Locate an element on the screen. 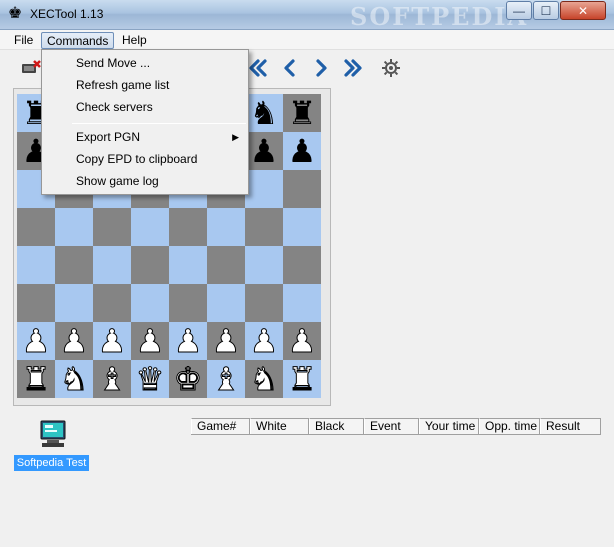 This screenshot has height=547, width=614. square-g6 is located at coordinates (264, 189).